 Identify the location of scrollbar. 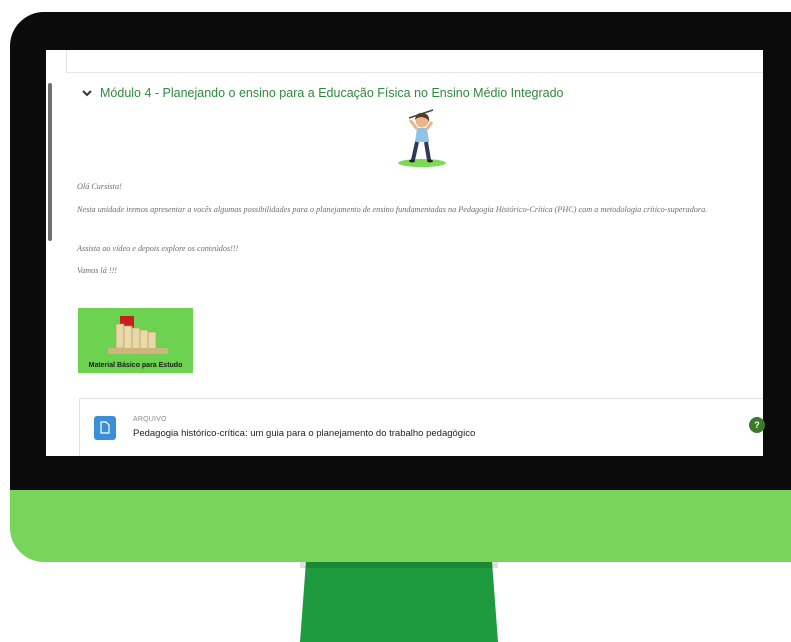
(50, 162).